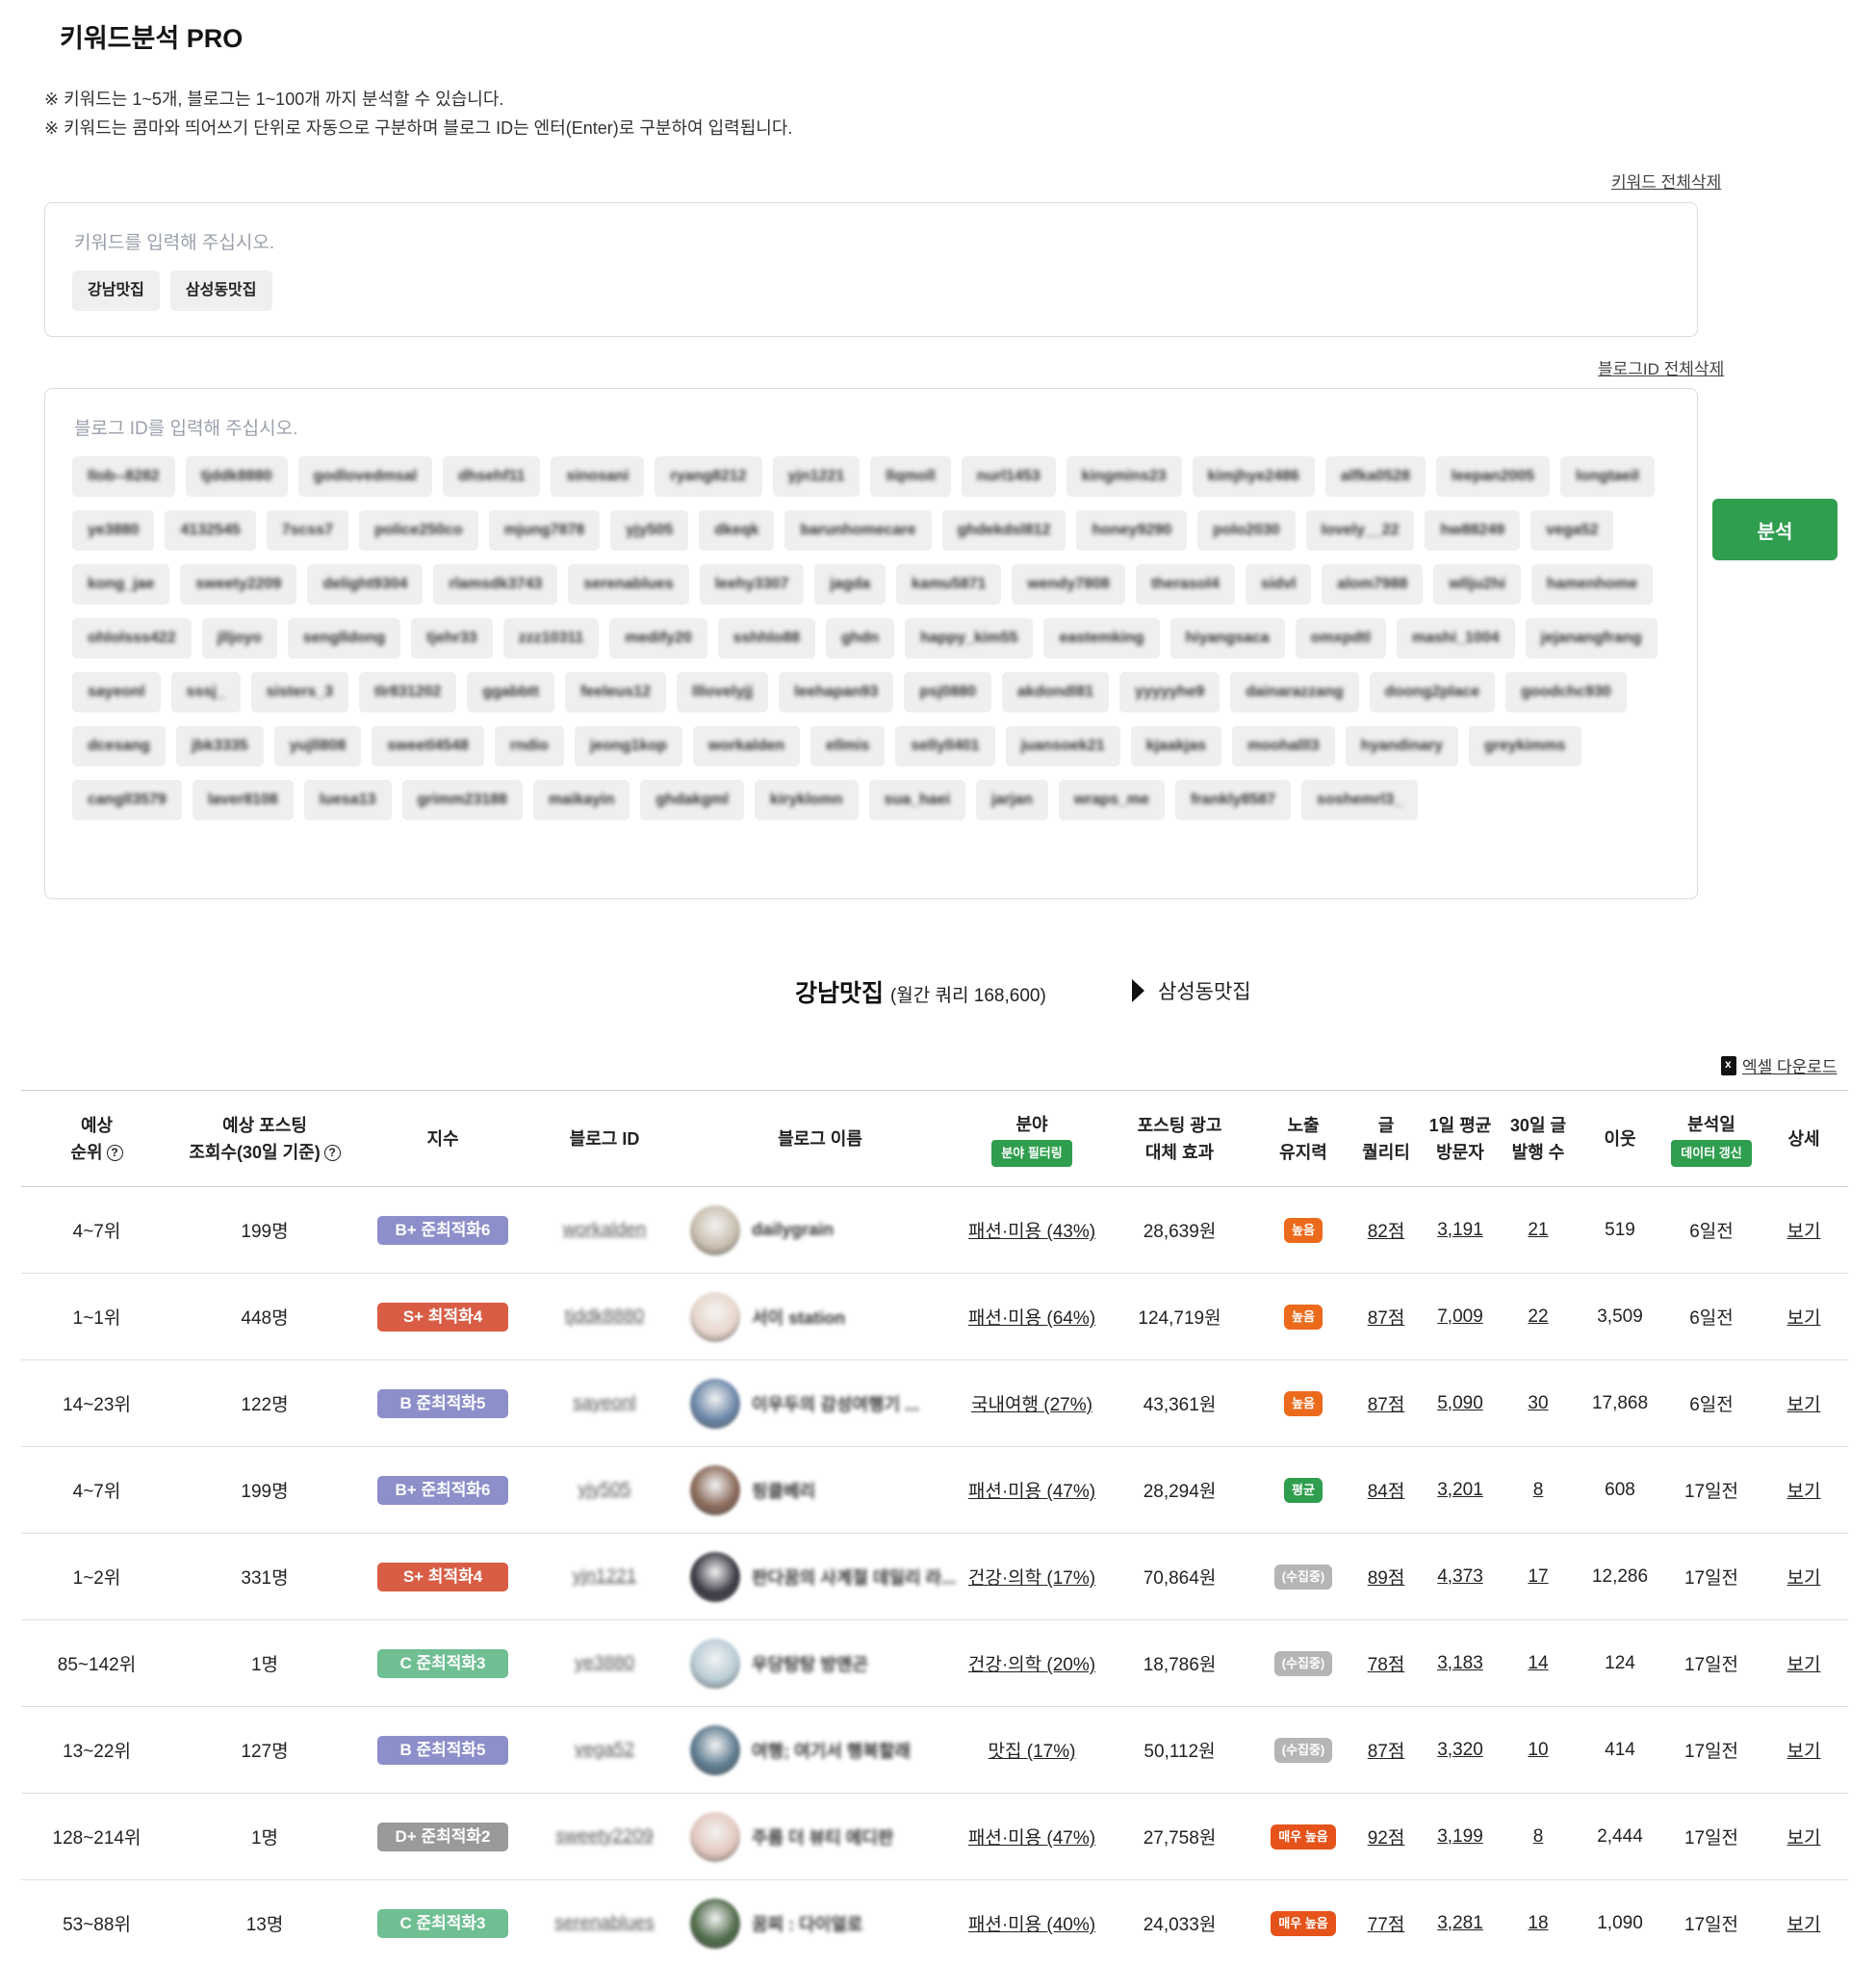 The image size is (1876, 1966). Describe the element at coordinates (132, 638) in the screenshot. I see `blog-id-chip: ohlolsss422` at that location.